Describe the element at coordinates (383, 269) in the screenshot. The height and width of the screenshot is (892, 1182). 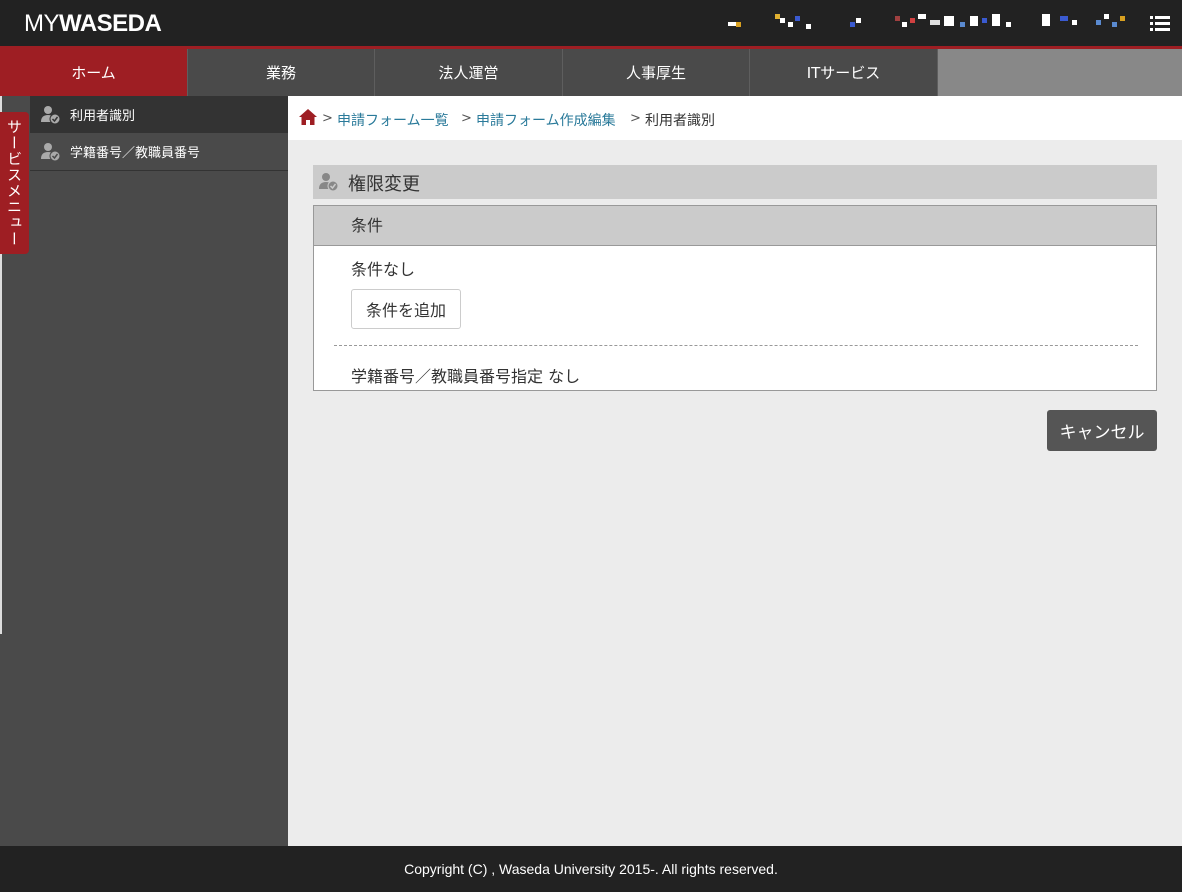
I see `no-conditions-text: 条件なし` at that location.